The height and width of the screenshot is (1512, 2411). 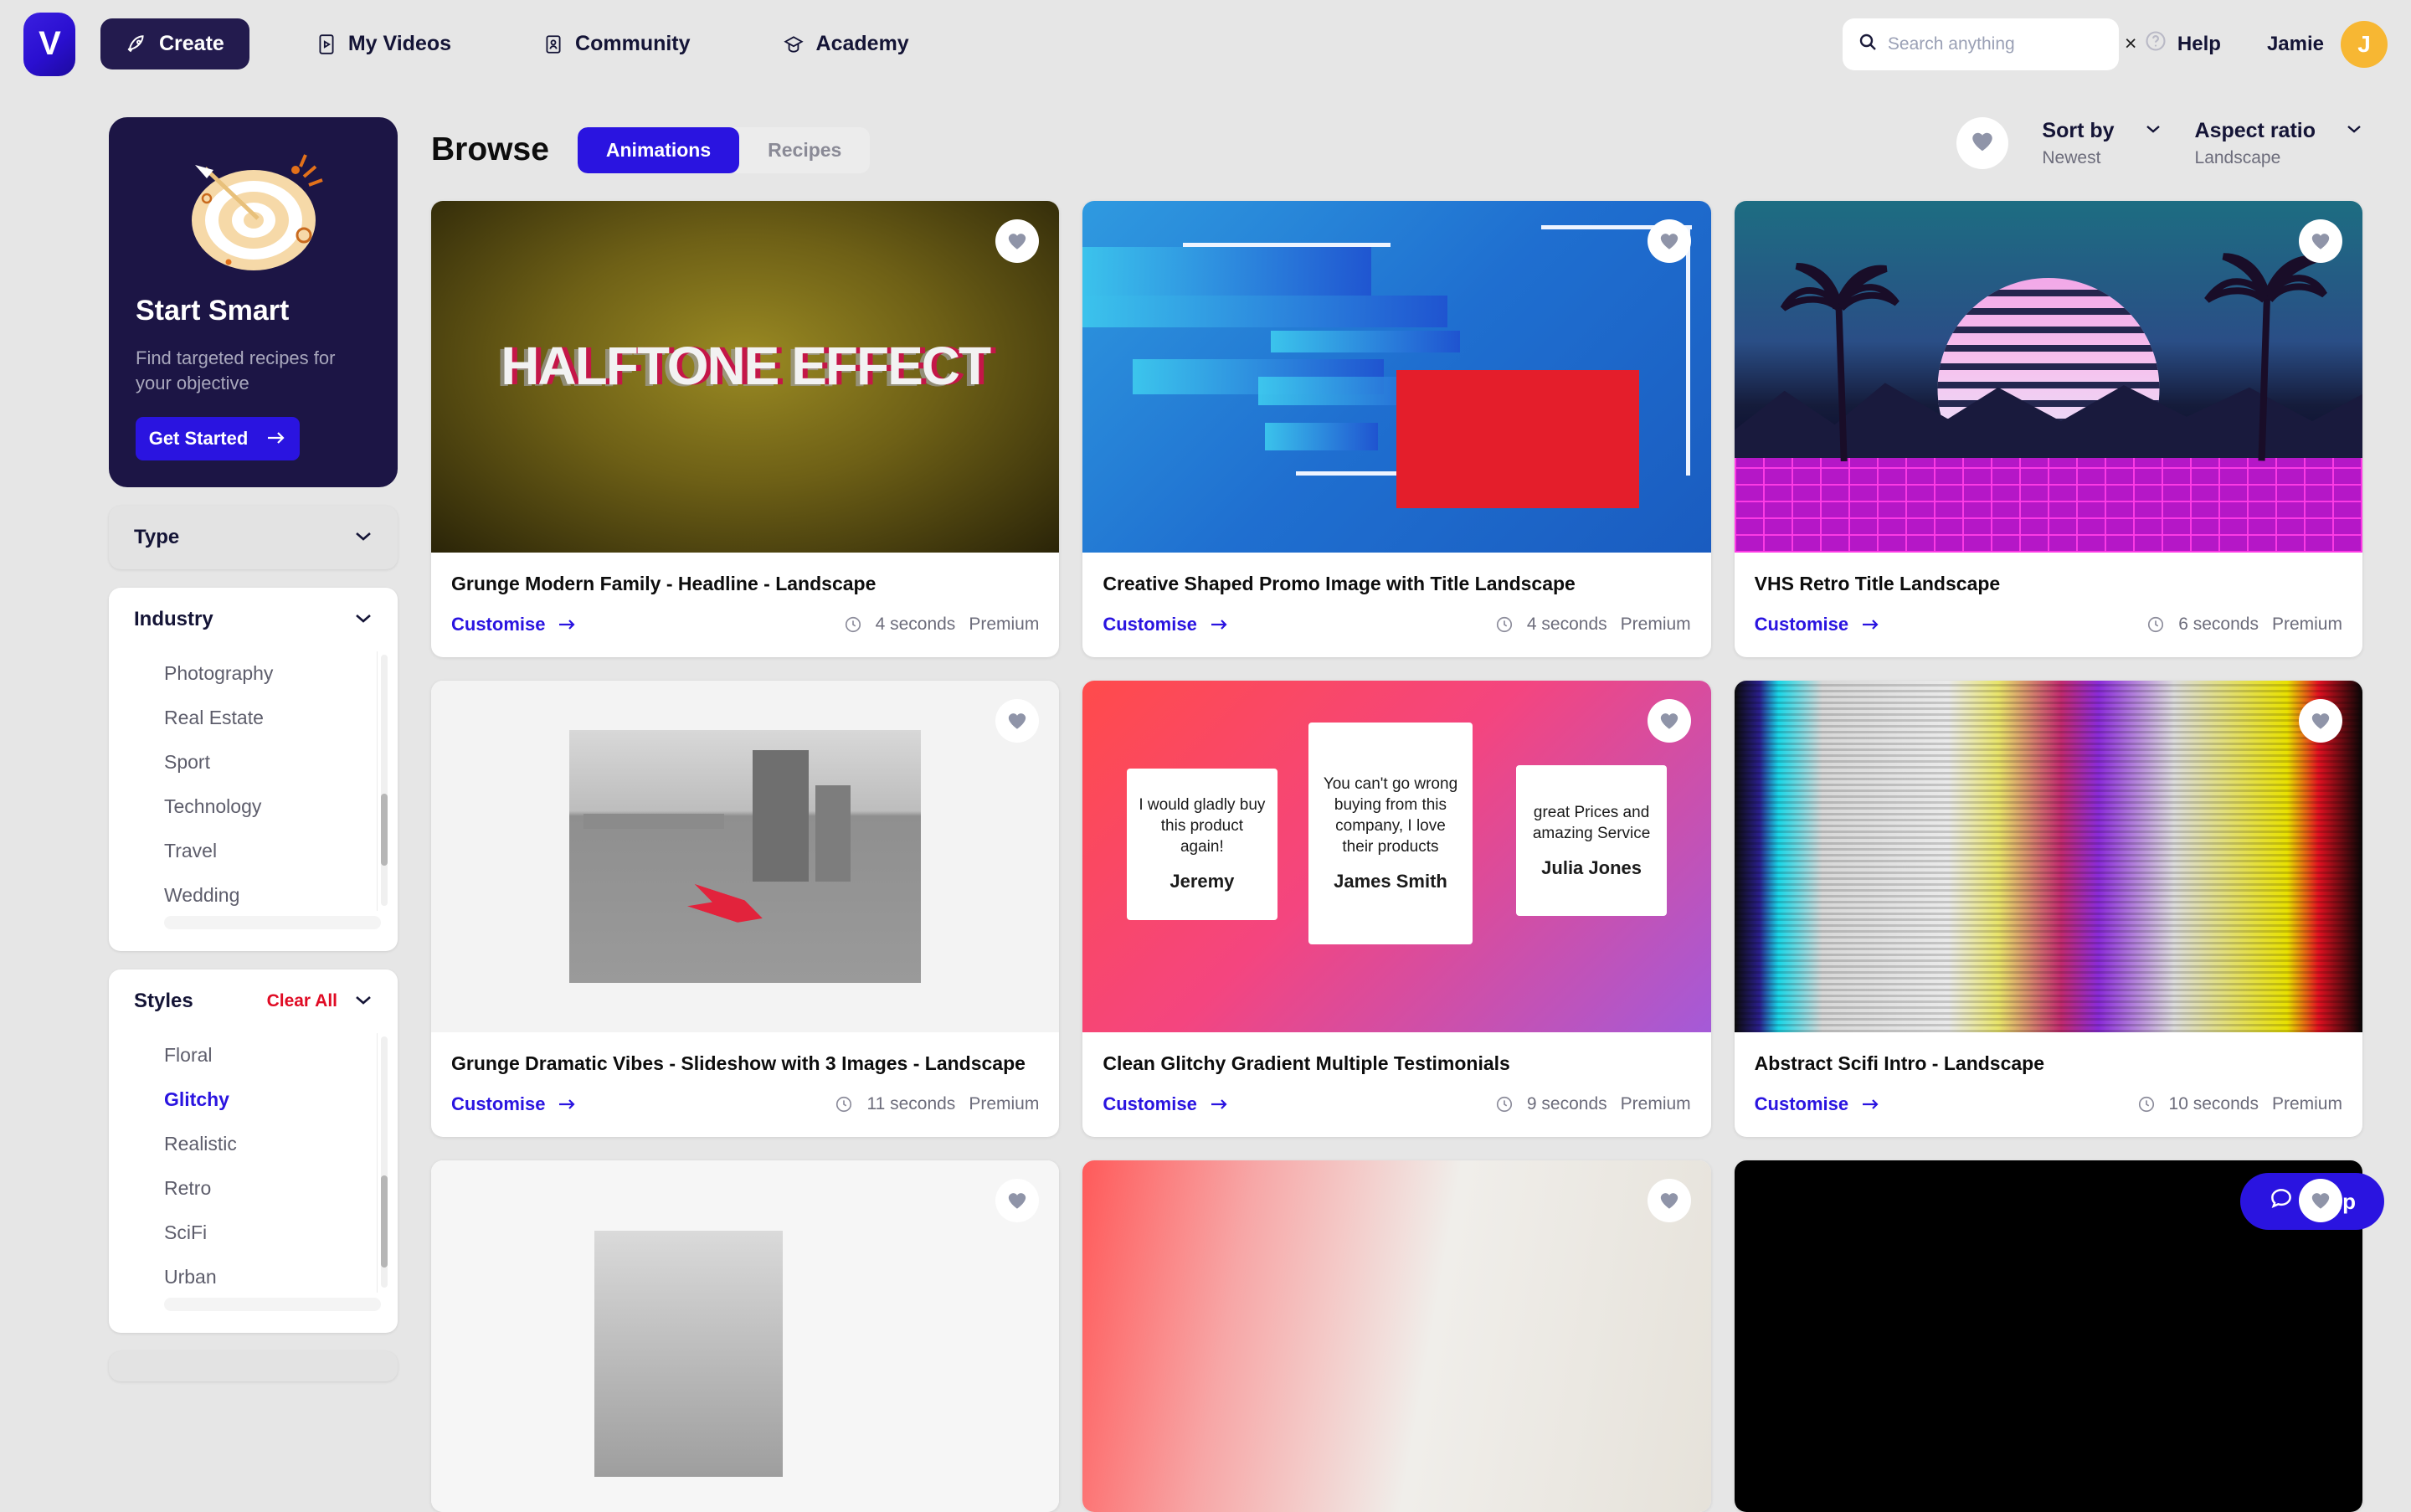 What do you see at coordinates (253, 1366) in the screenshot?
I see `filter-group-next` at bounding box center [253, 1366].